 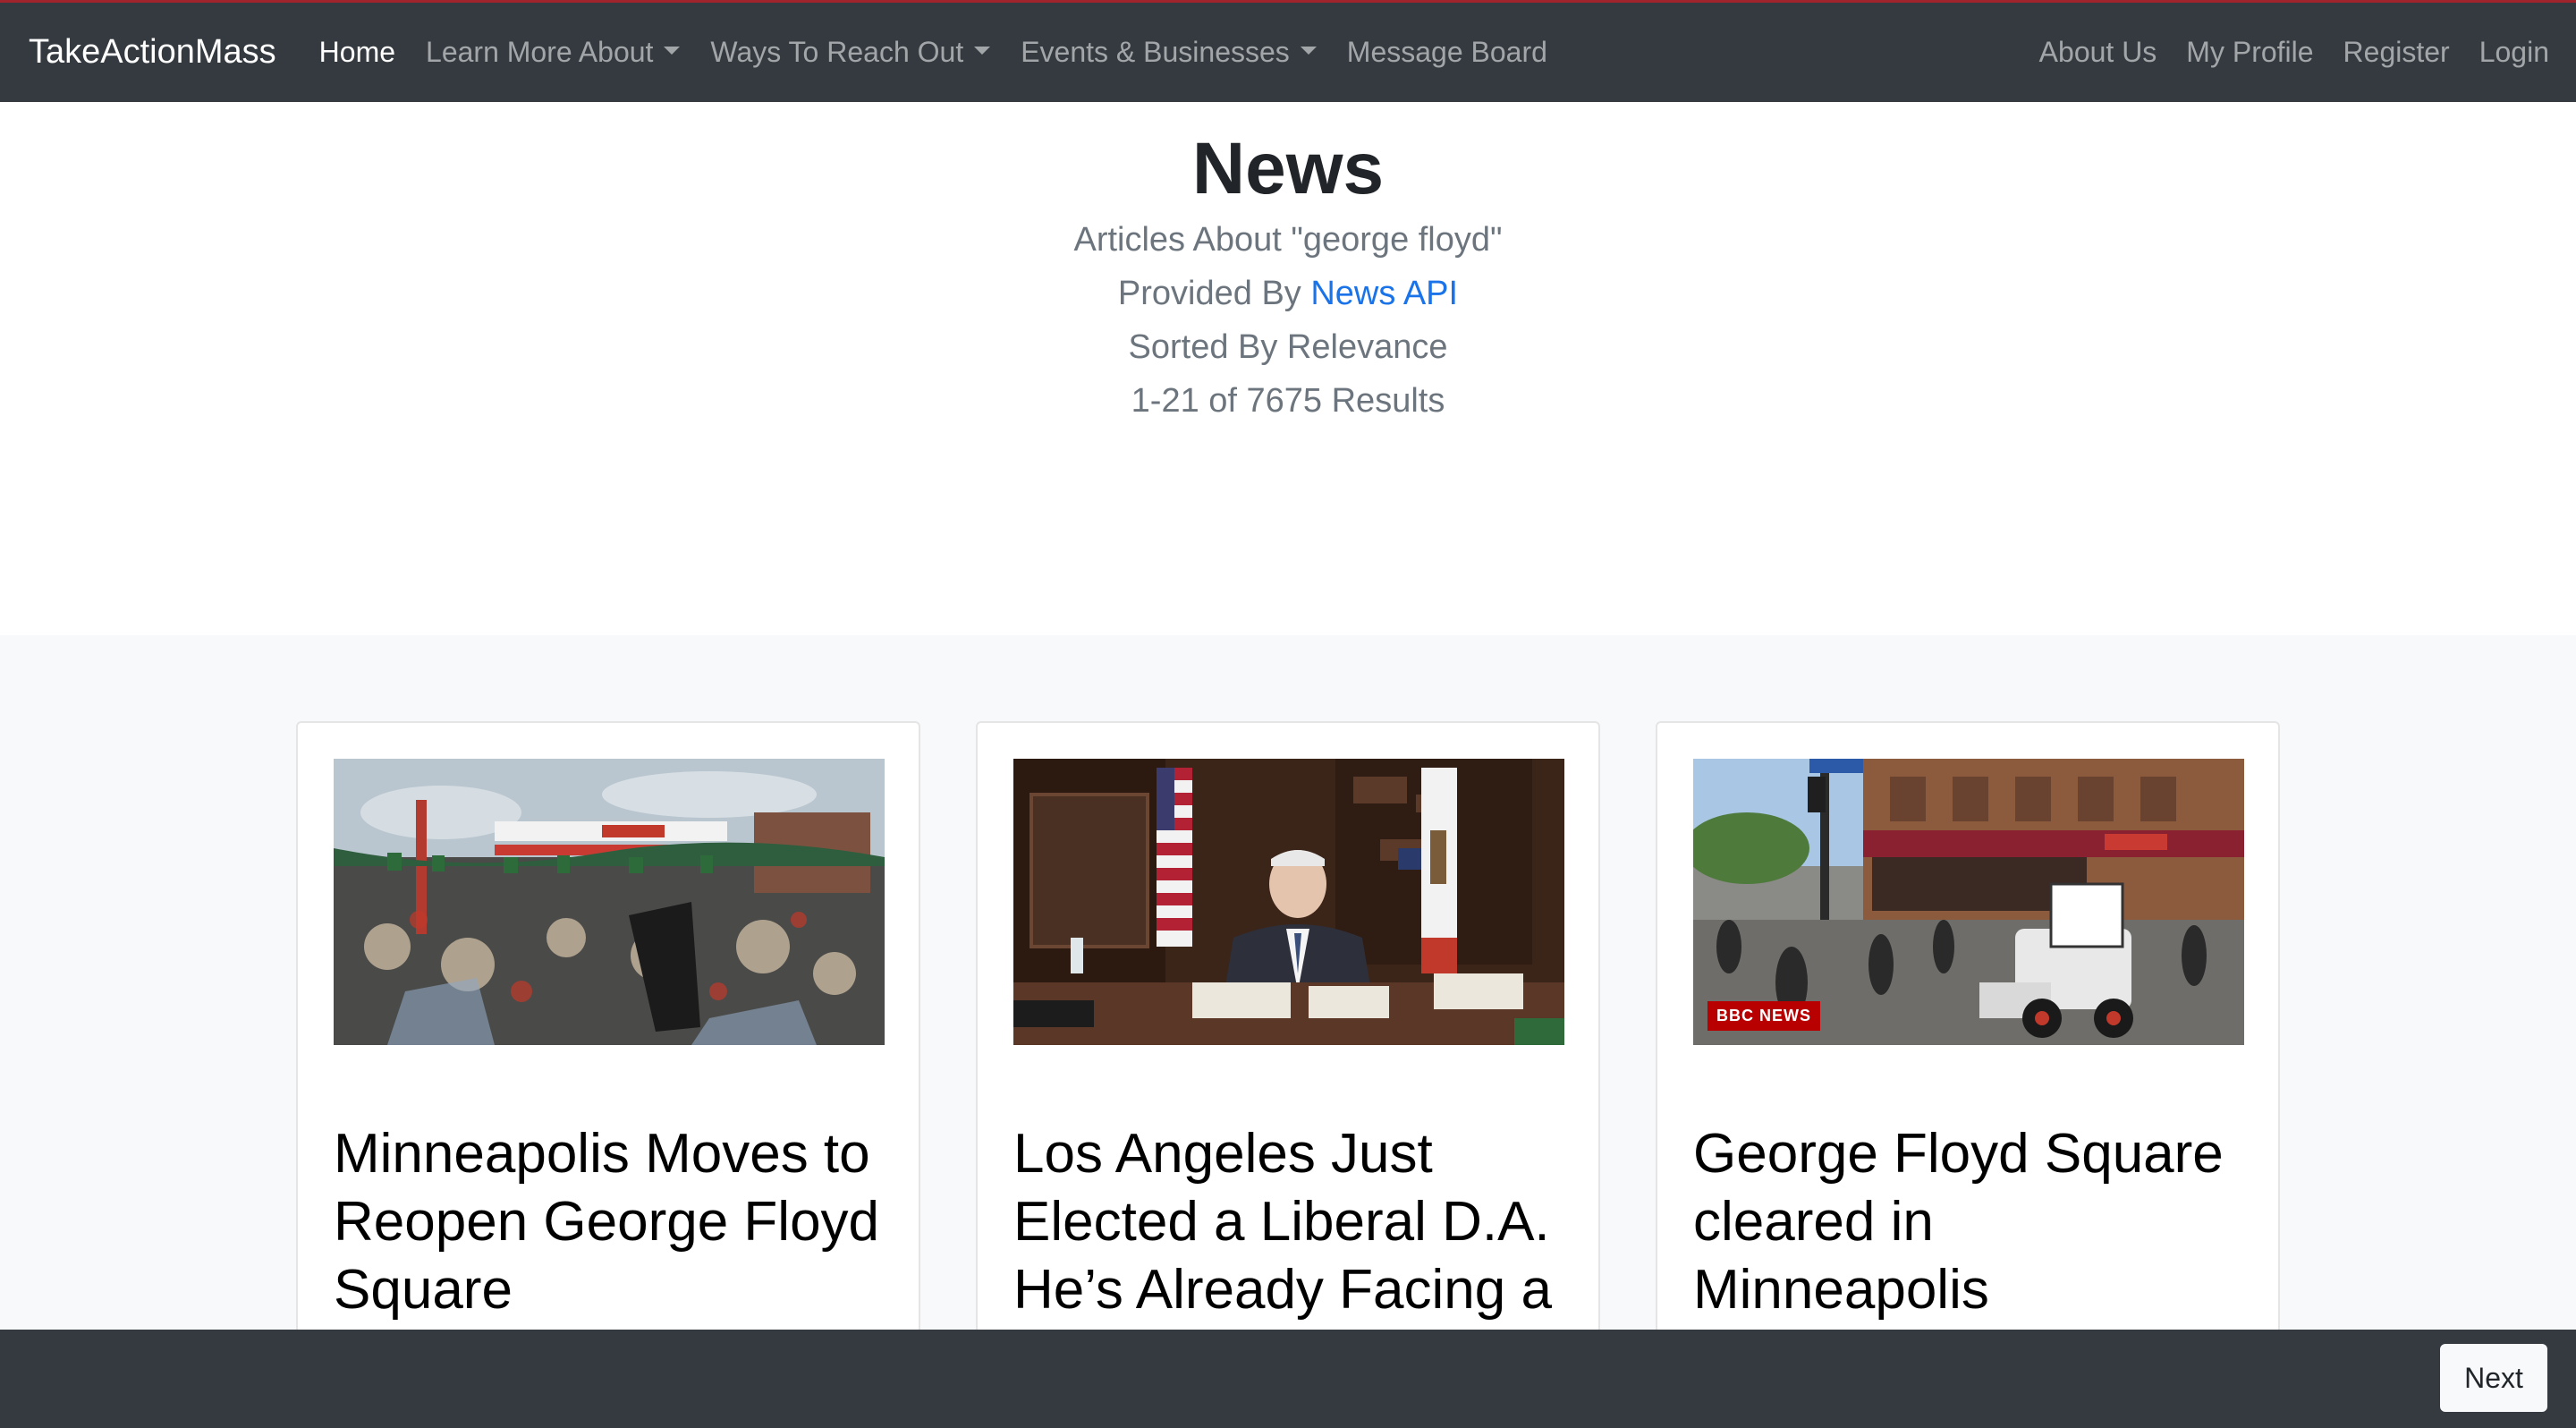 What do you see at coordinates (2098, 52) in the screenshot?
I see `nav-about-us: About Us` at bounding box center [2098, 52].